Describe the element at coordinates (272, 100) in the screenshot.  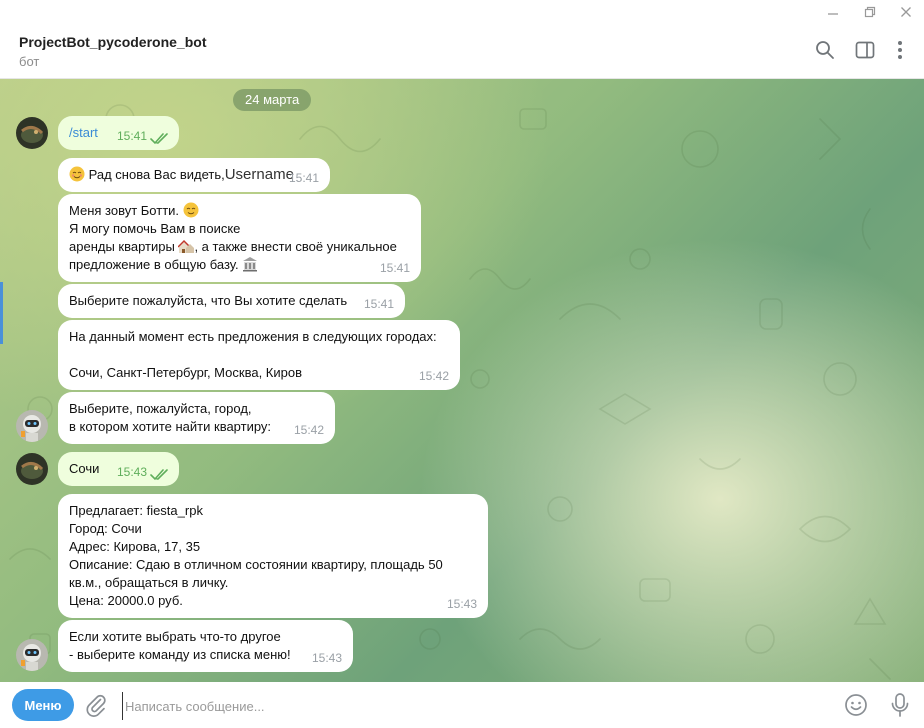
I see `date-separator: 24 марта` at that location.